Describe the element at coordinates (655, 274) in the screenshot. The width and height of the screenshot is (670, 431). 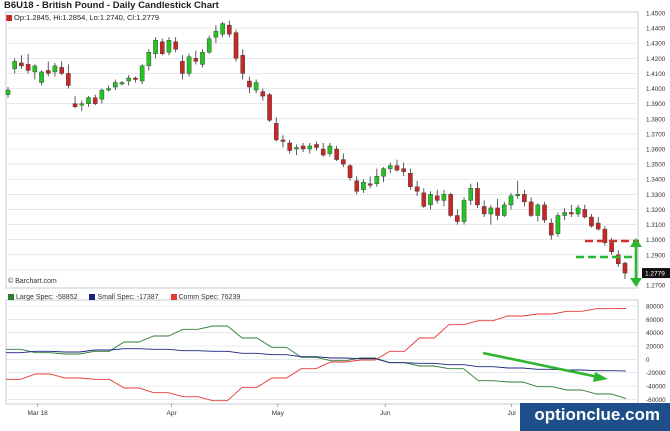
I see `last-price-label: 1.2779` at that location.